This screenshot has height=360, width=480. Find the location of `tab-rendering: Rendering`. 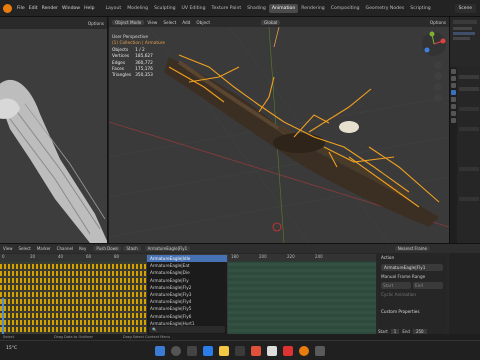

tab-rendering: Rendering is located at coordinates (312, 8).